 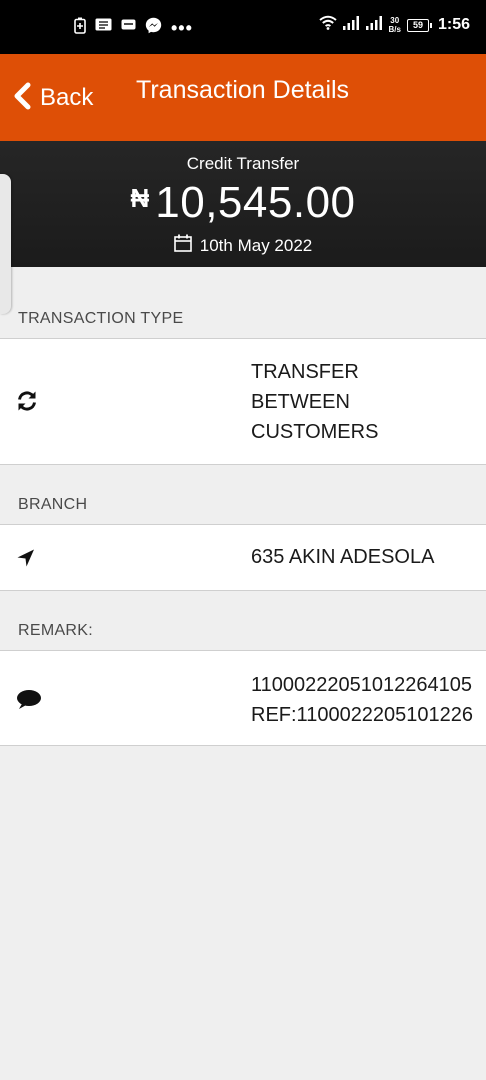 I want to click on remark-header: REMARK:, so click(x=55, y=630).